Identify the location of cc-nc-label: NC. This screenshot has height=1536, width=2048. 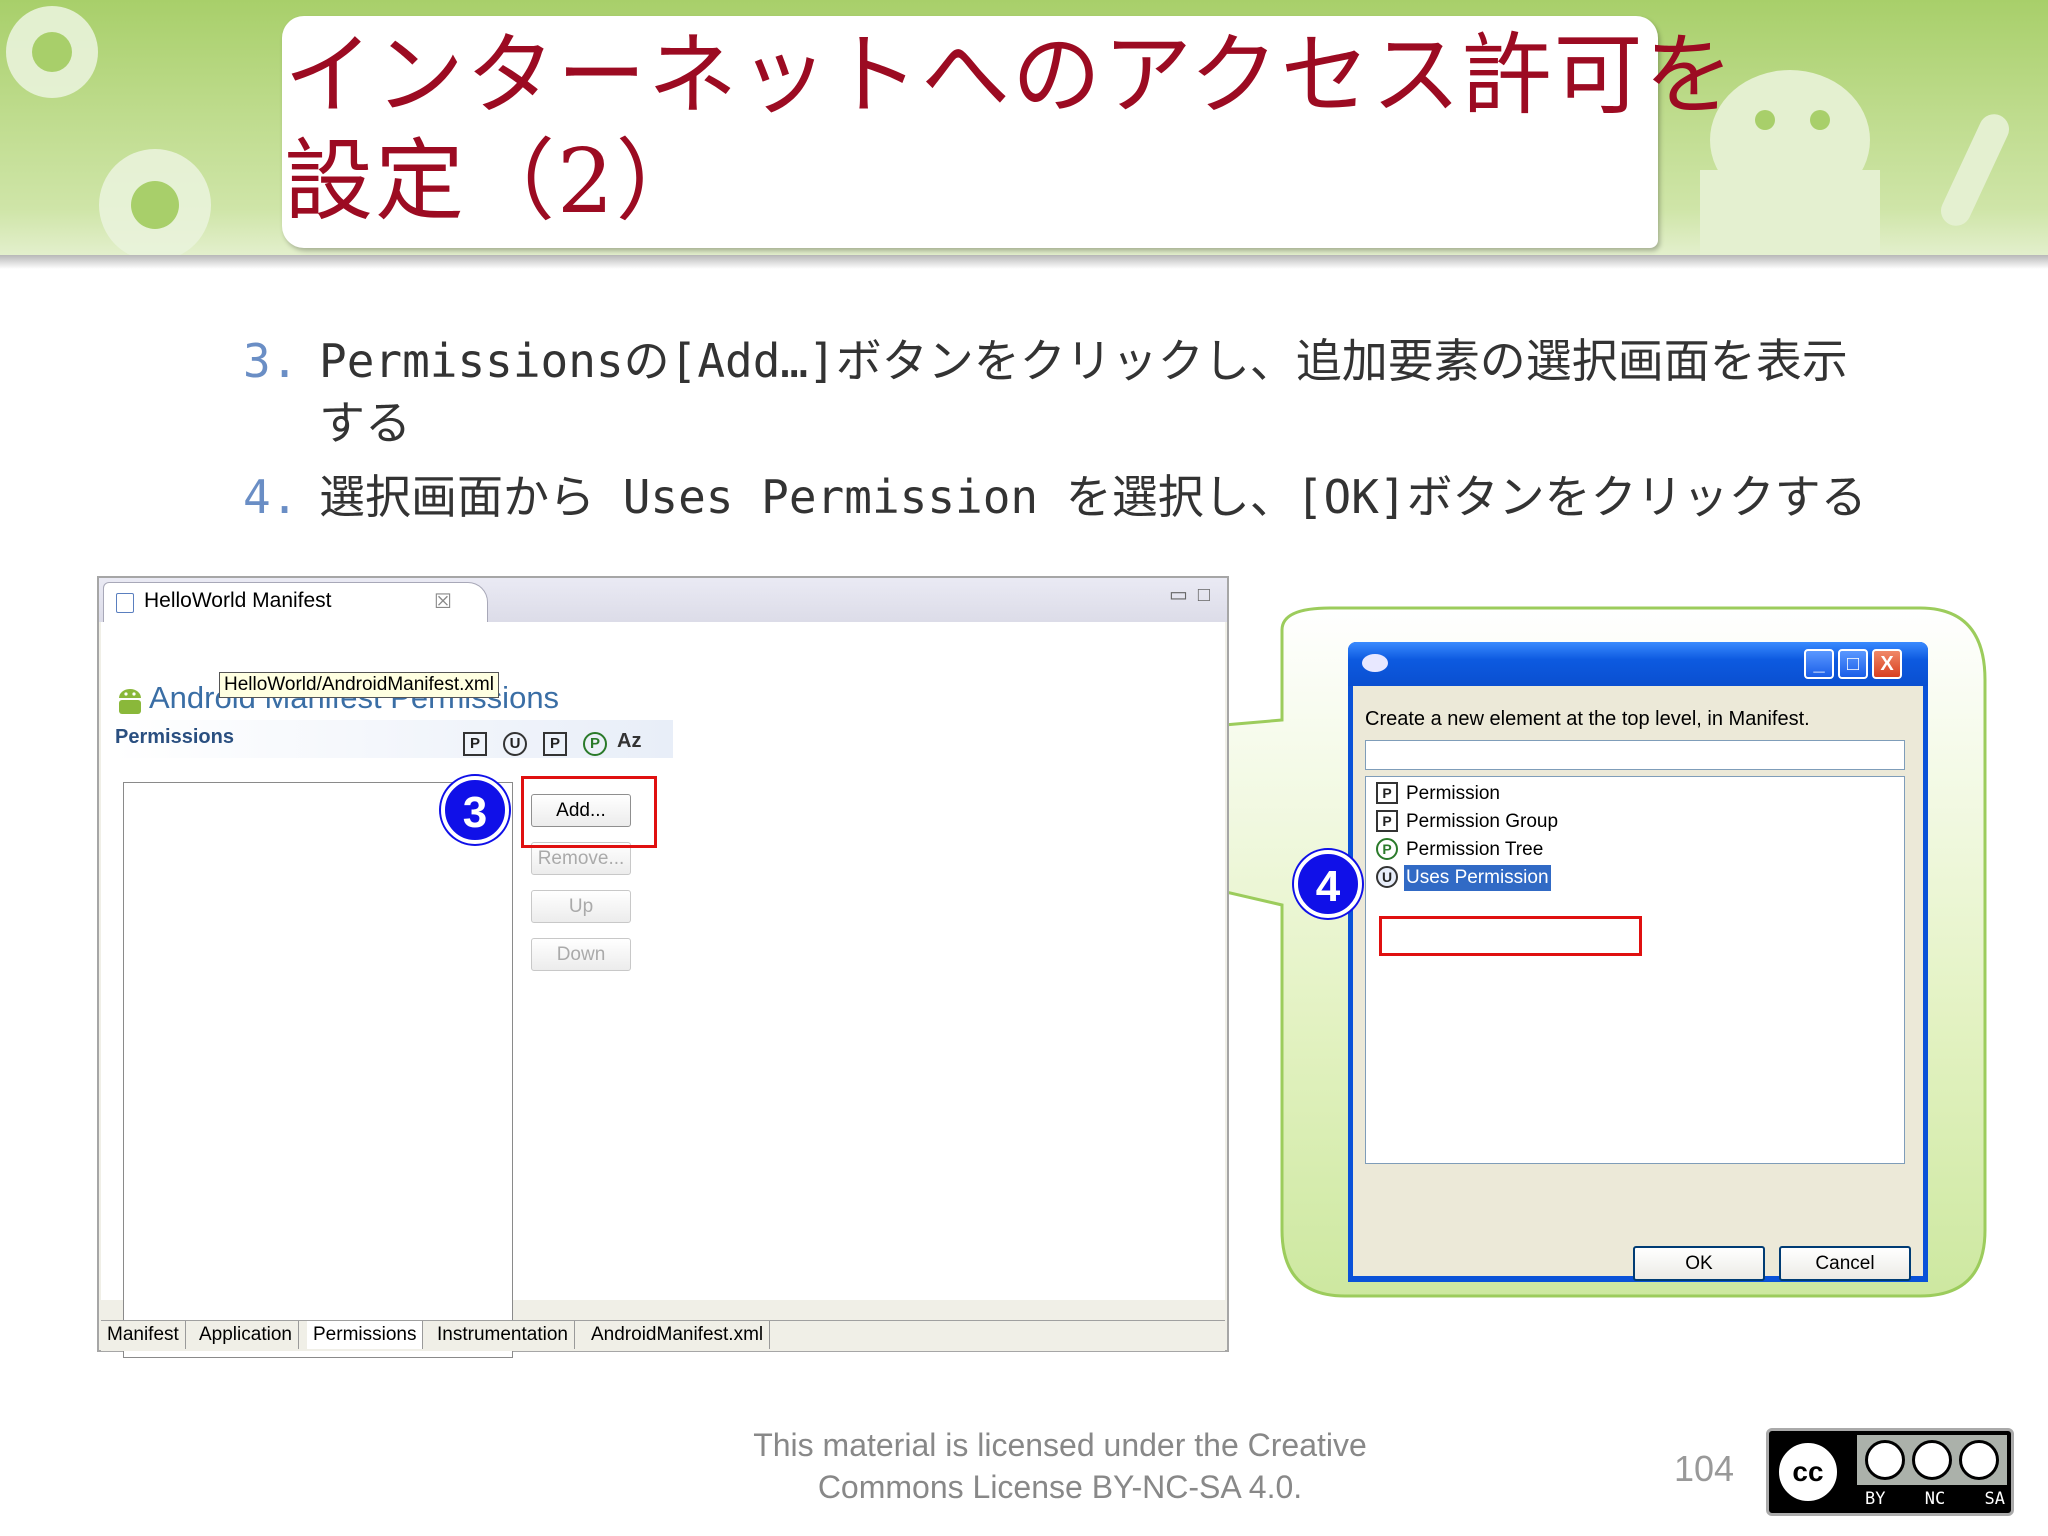
(1935, 1499).